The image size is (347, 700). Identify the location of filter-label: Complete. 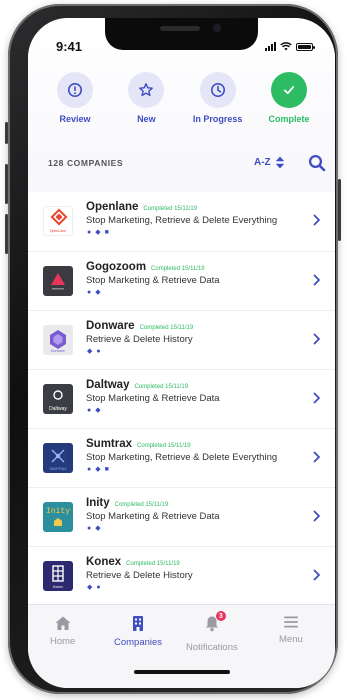
(289, 119).